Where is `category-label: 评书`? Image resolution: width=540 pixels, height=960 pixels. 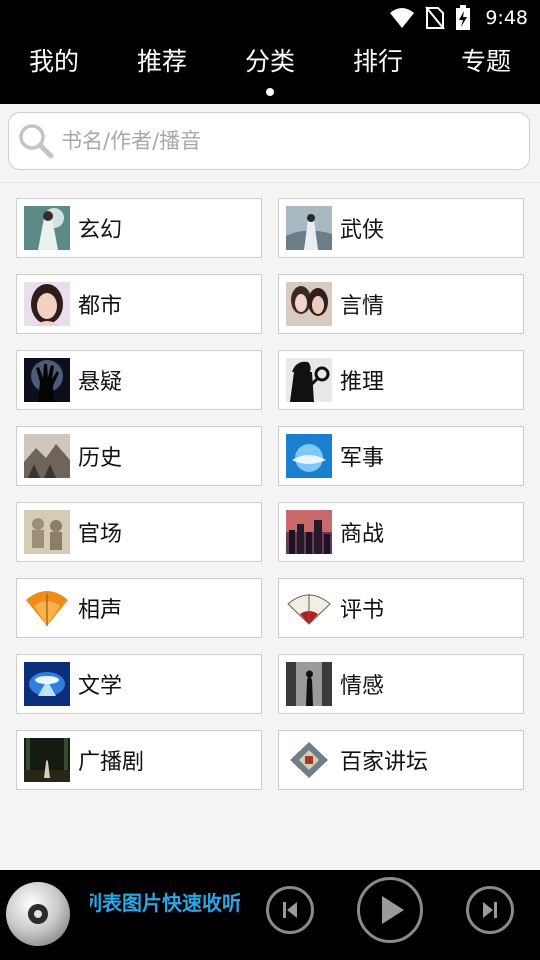
category-label: 评书 is located at coordinates (362, 610).